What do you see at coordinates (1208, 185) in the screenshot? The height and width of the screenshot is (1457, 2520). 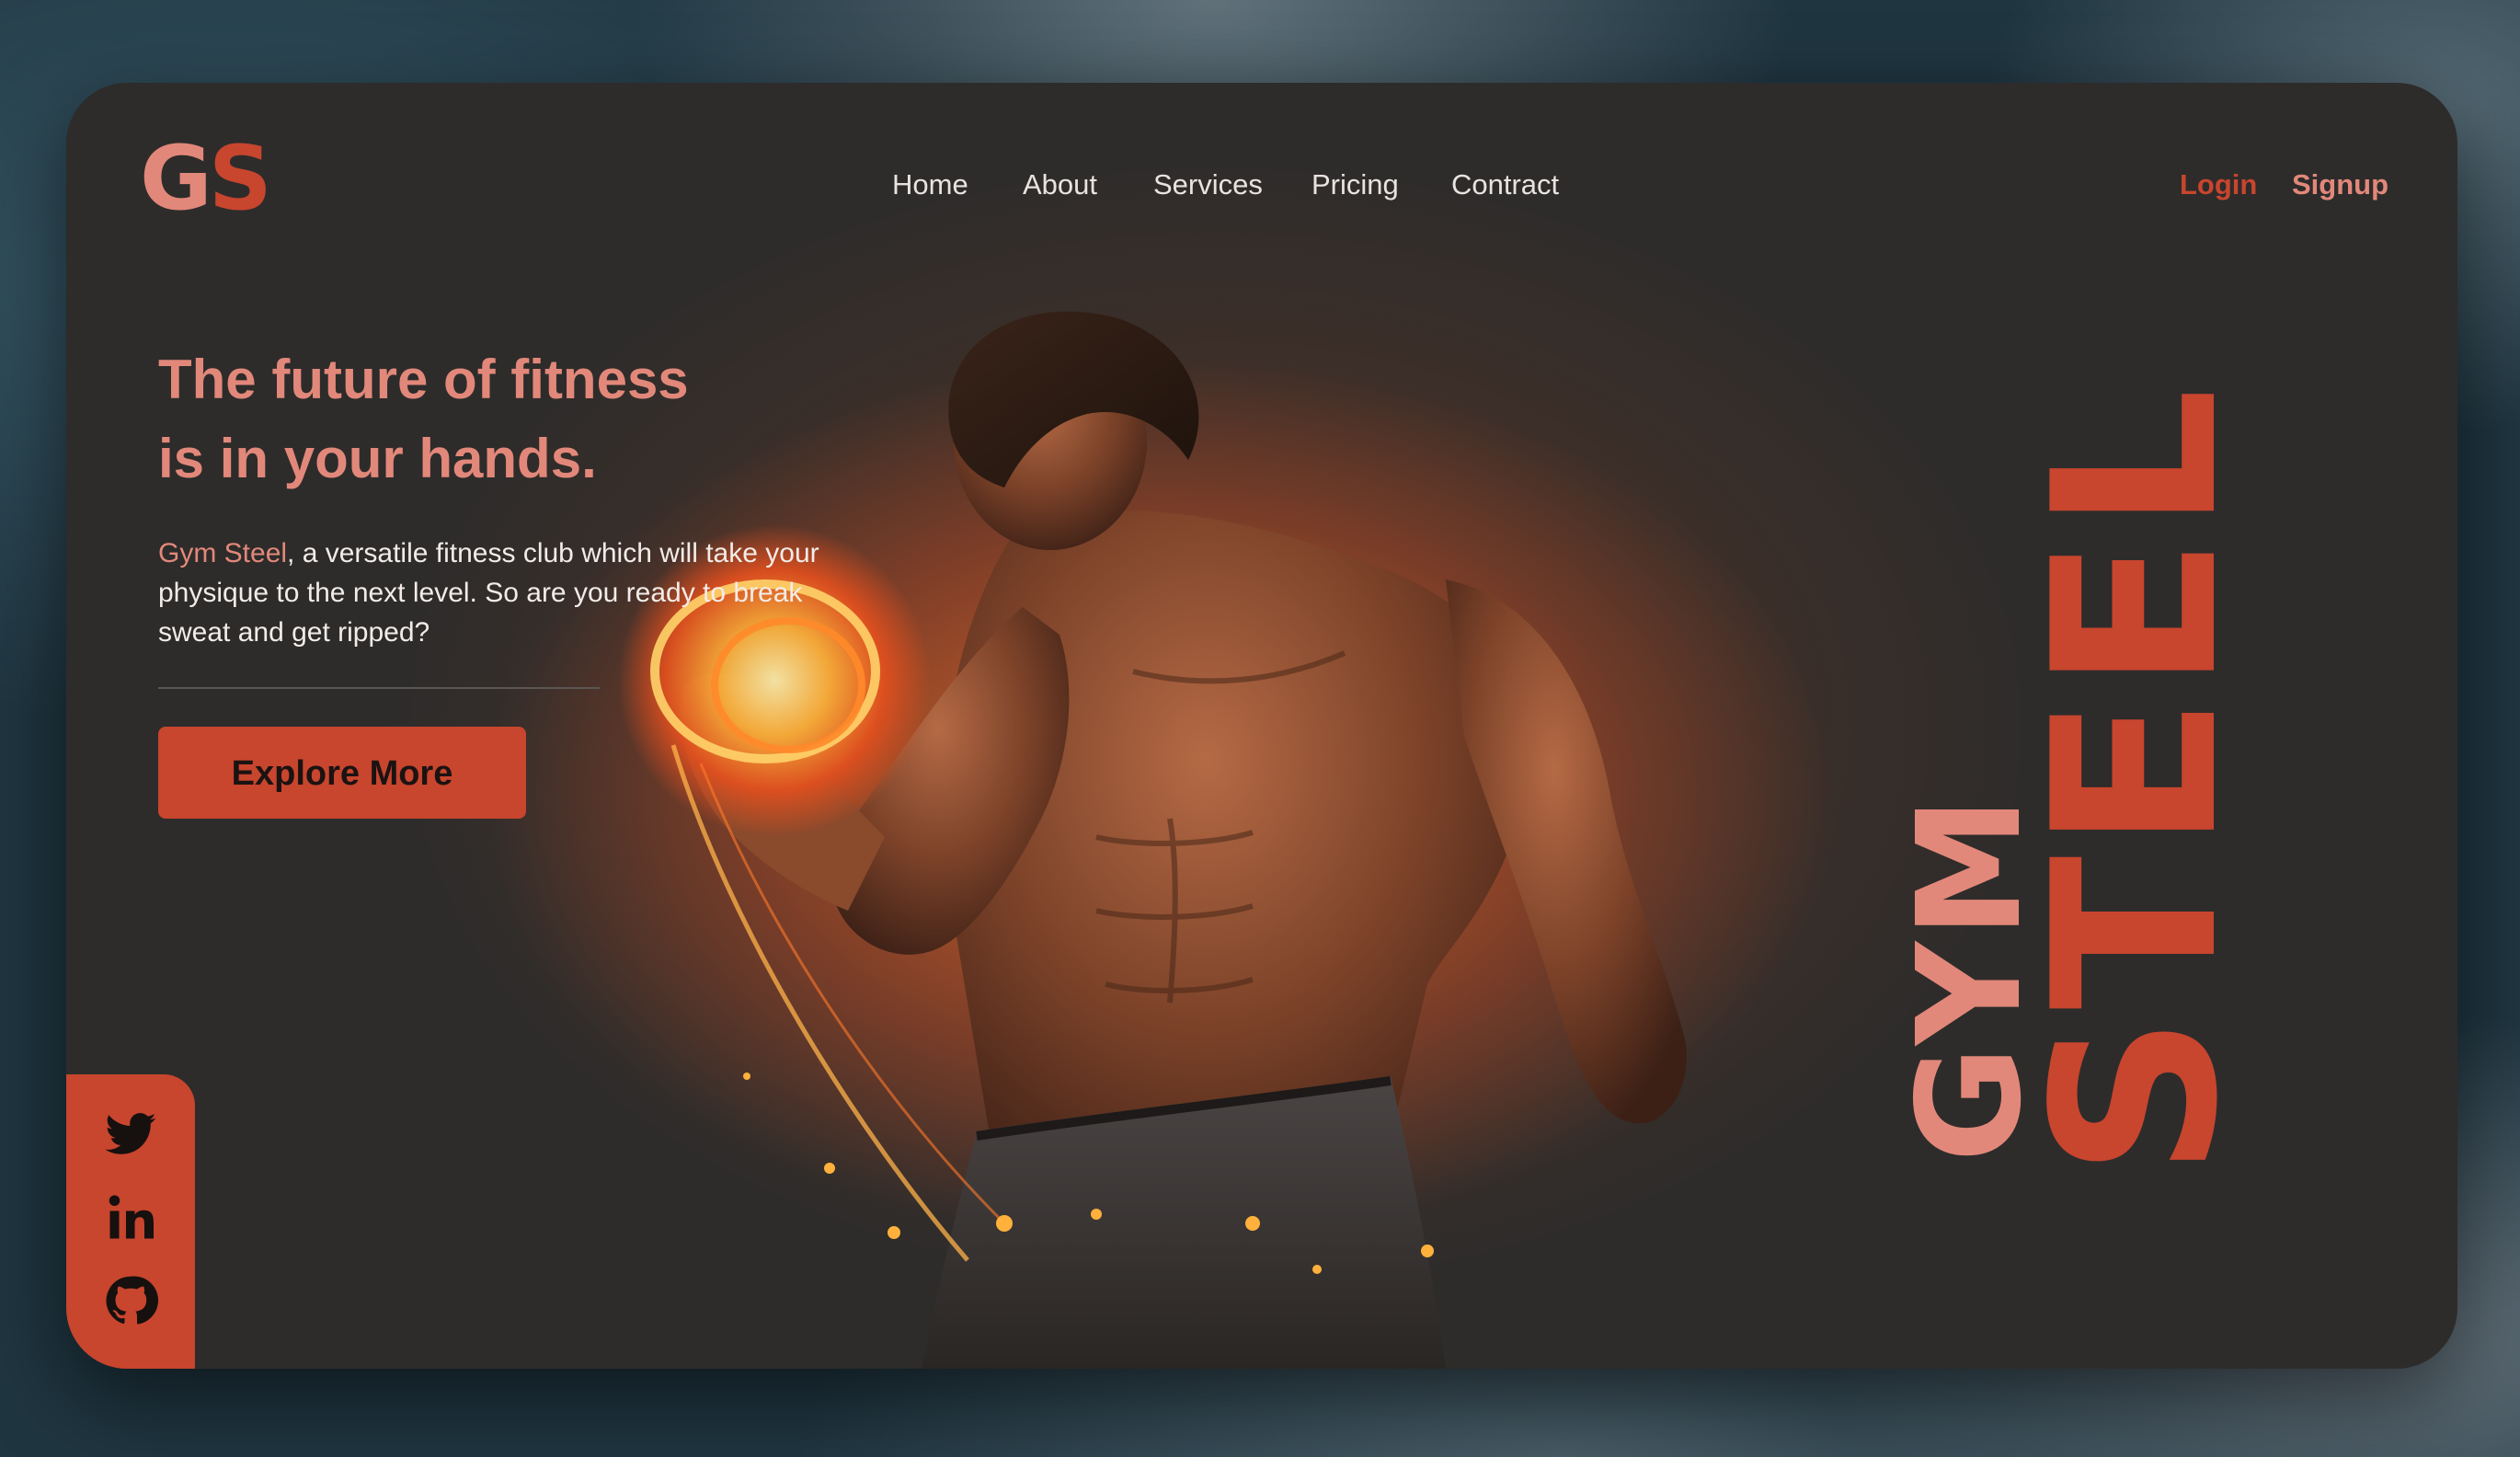 I see `nav-item-services: Services` at bounding box center [1208, 185].